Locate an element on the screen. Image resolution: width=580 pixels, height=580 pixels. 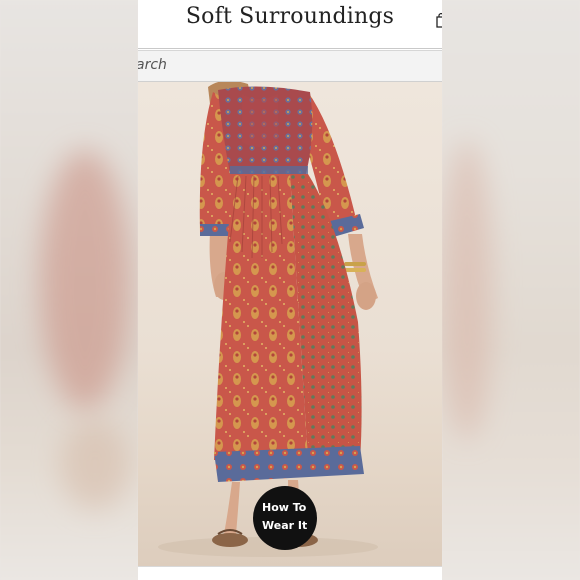
site-header: Soft Surroundings is located at coordinates (290, 24).